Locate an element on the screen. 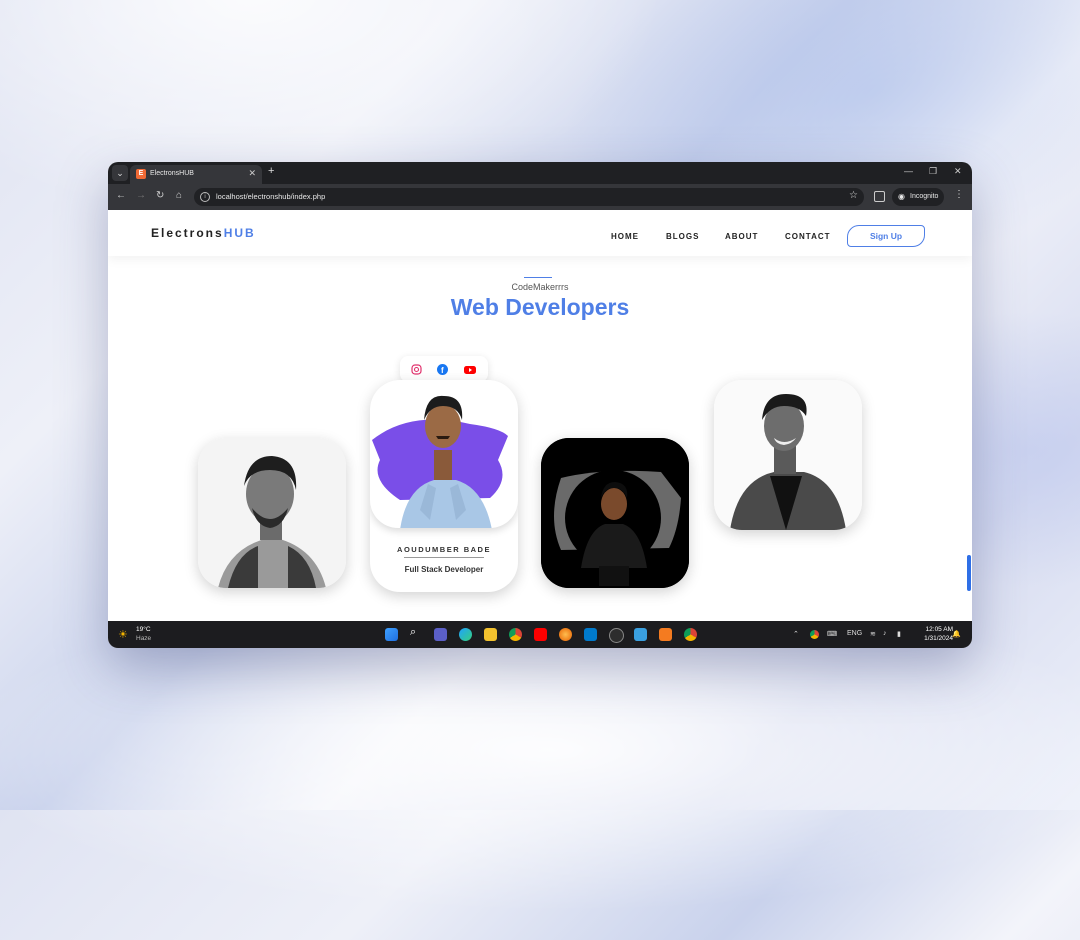 This screenshot has width=1080, height=940. firefox-icon is located at coordinates (565, 634).